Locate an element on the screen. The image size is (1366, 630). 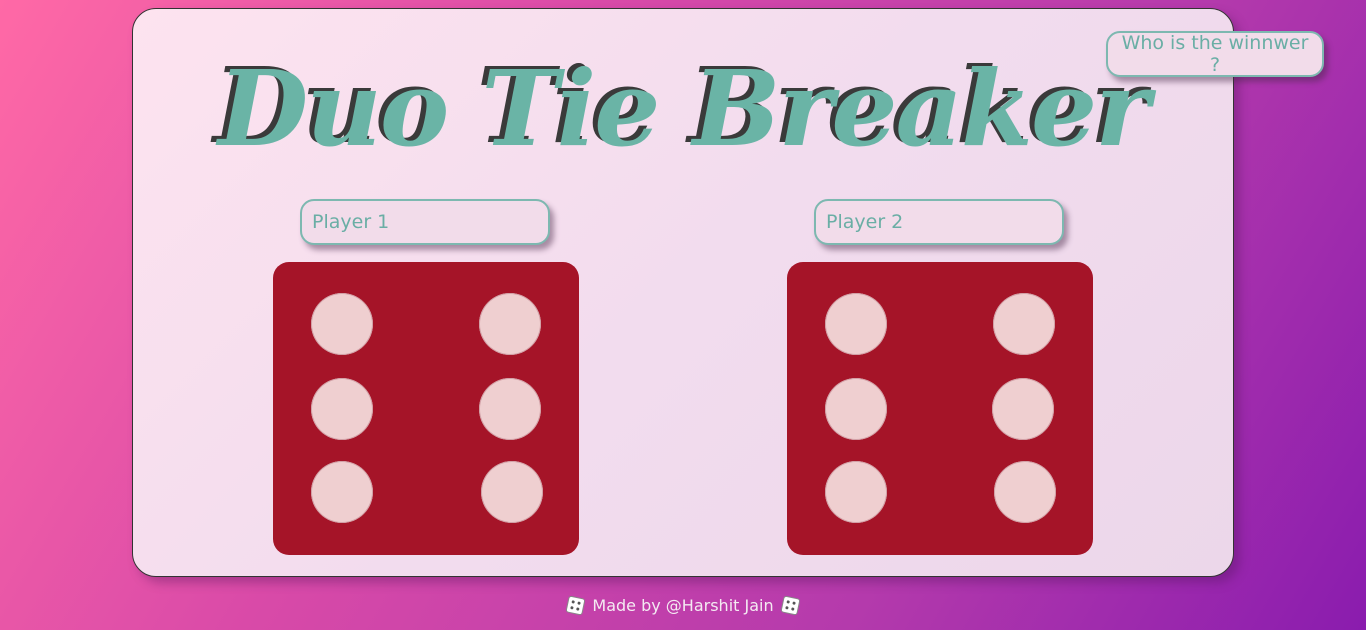
page-title: Duo Tie Breaker is located at coordinates (684, 108).